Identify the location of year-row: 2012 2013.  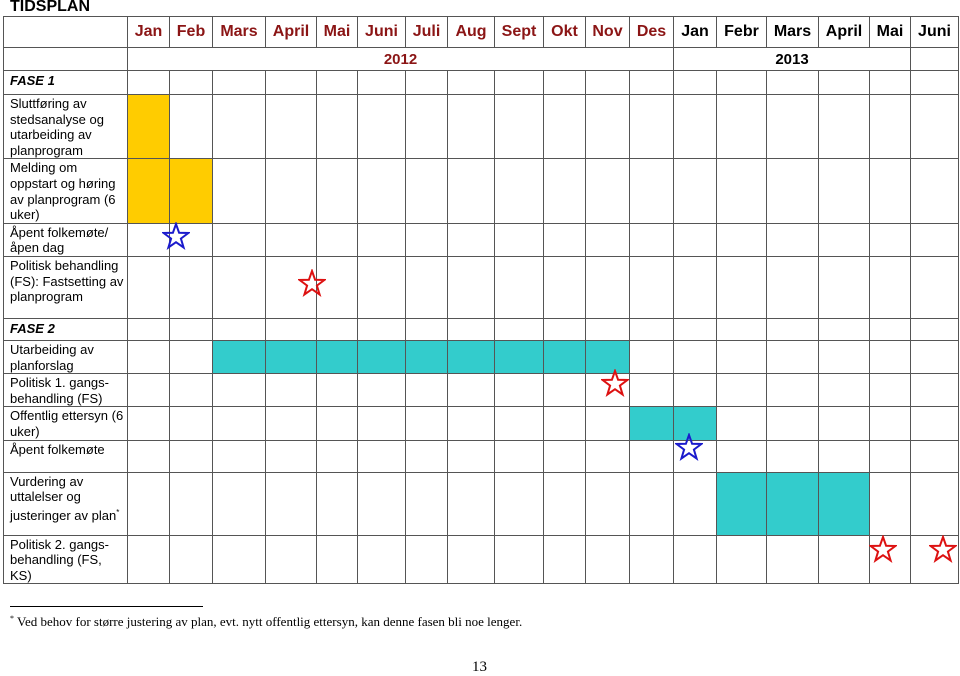
(481, 59).